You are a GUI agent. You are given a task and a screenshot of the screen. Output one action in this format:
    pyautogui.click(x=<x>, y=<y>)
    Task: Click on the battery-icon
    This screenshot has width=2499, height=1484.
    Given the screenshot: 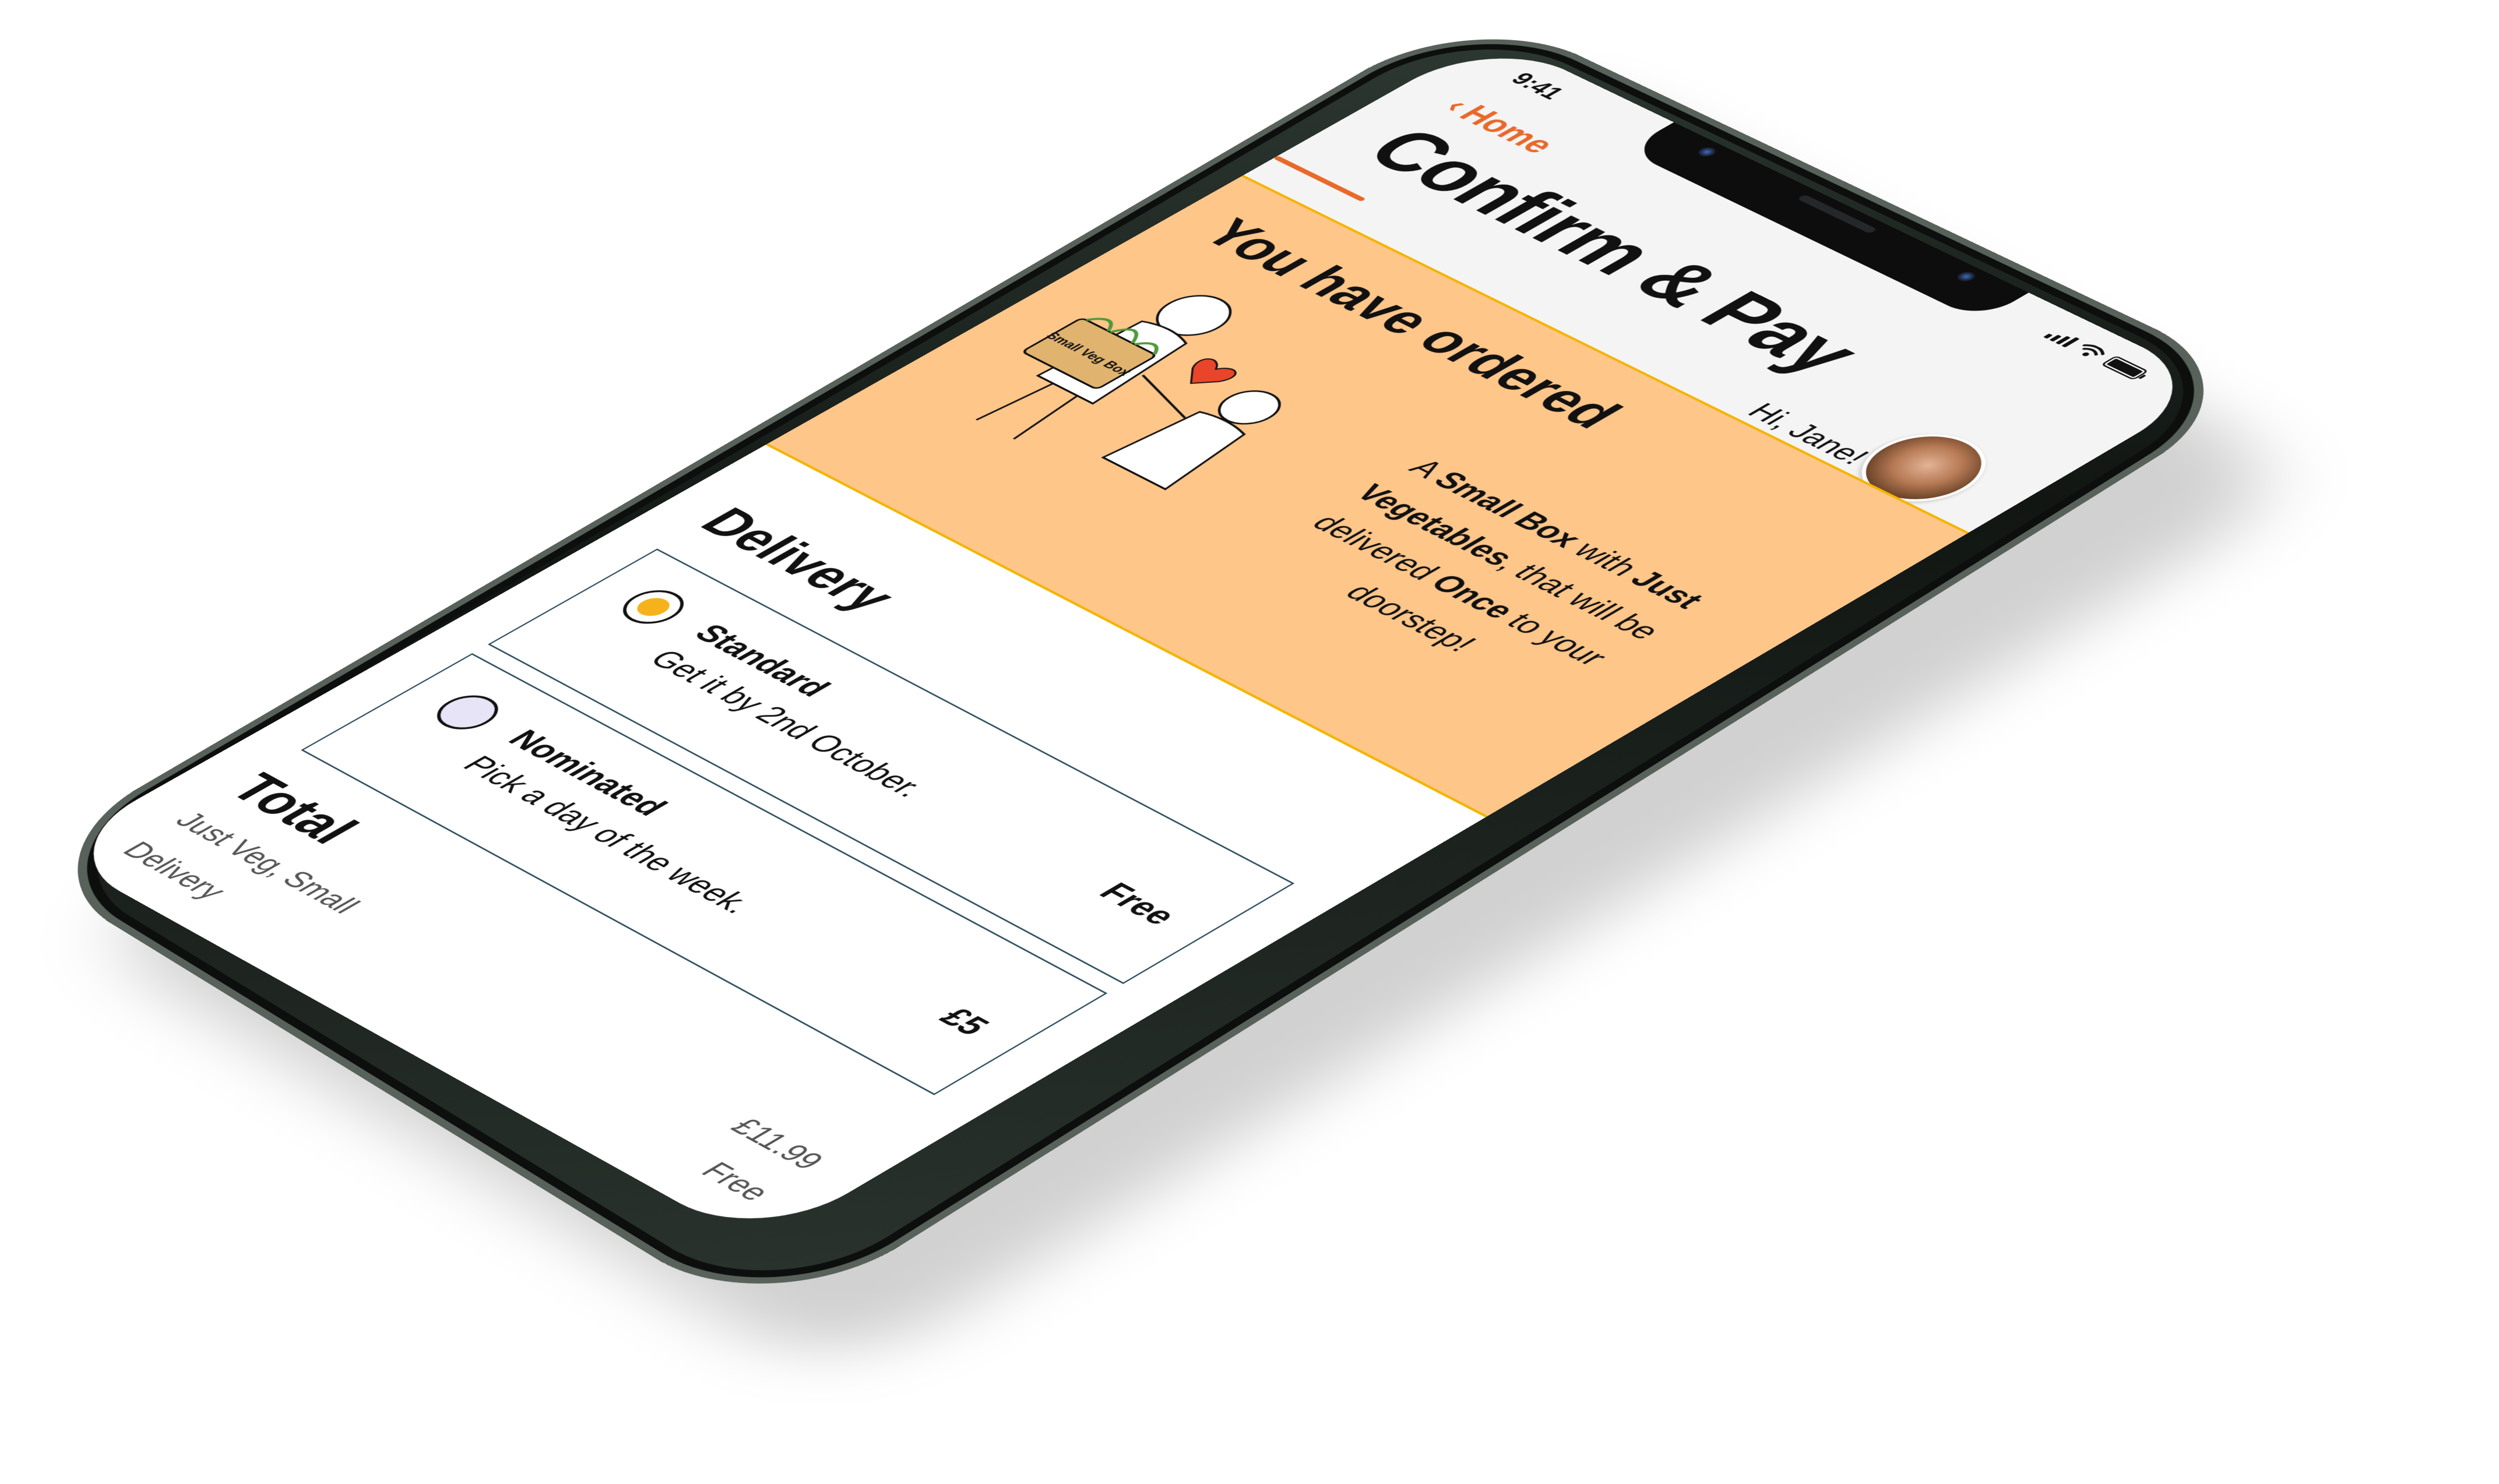 What is the action you would take?
    pyautogui.click(x=2124, y=367)
    